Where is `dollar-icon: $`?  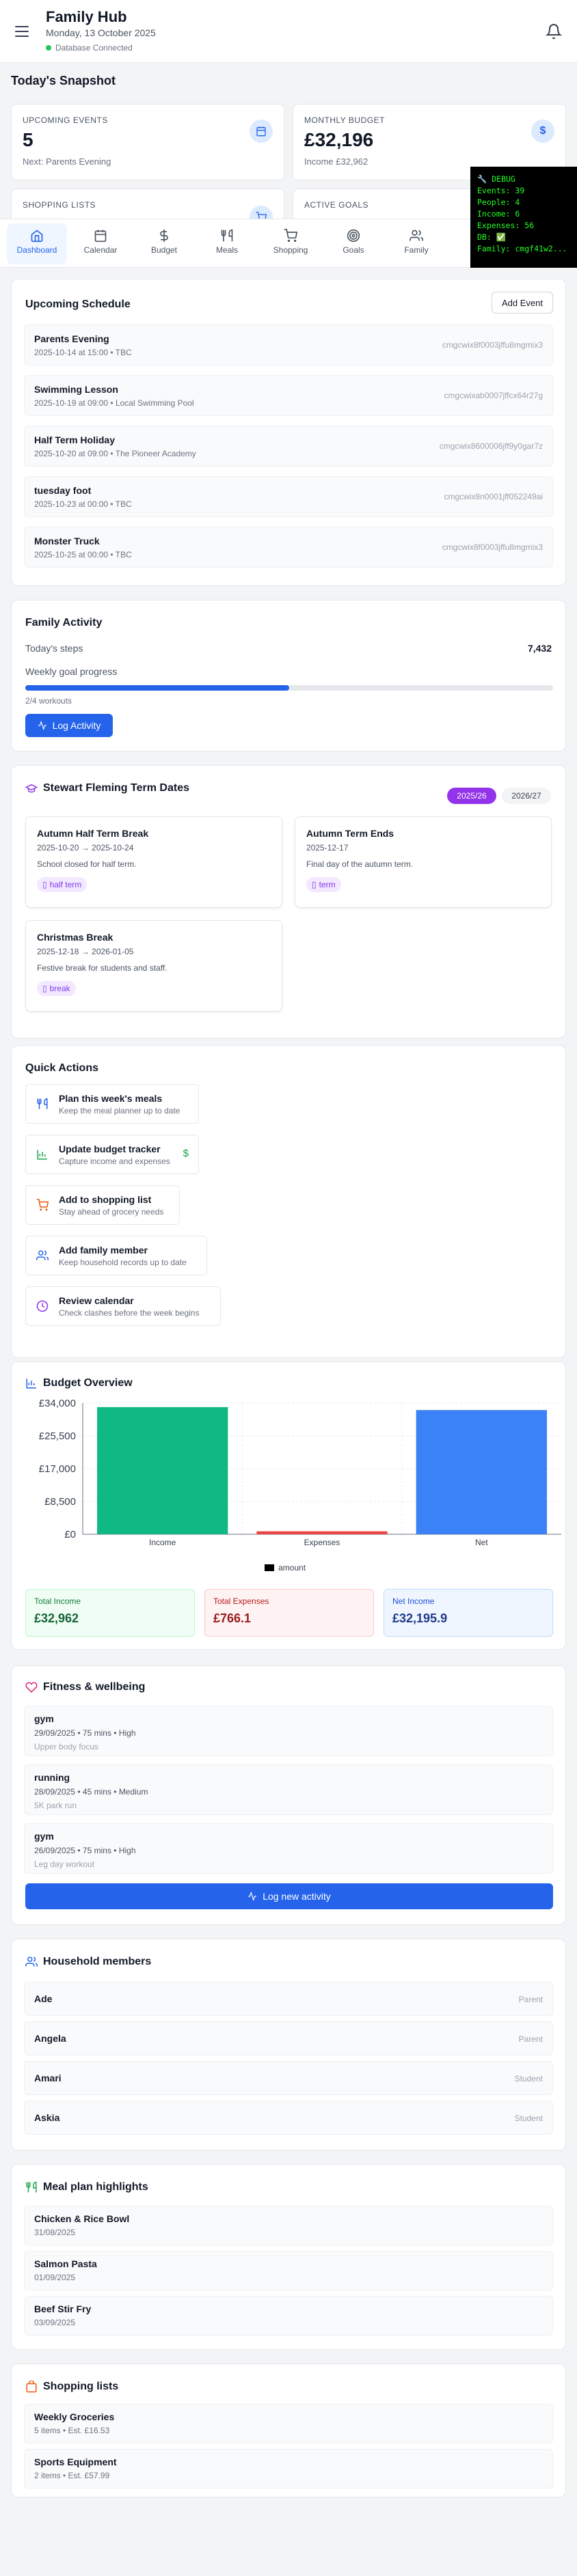
dollar-icon: $ is located at coordinates (542, 131).